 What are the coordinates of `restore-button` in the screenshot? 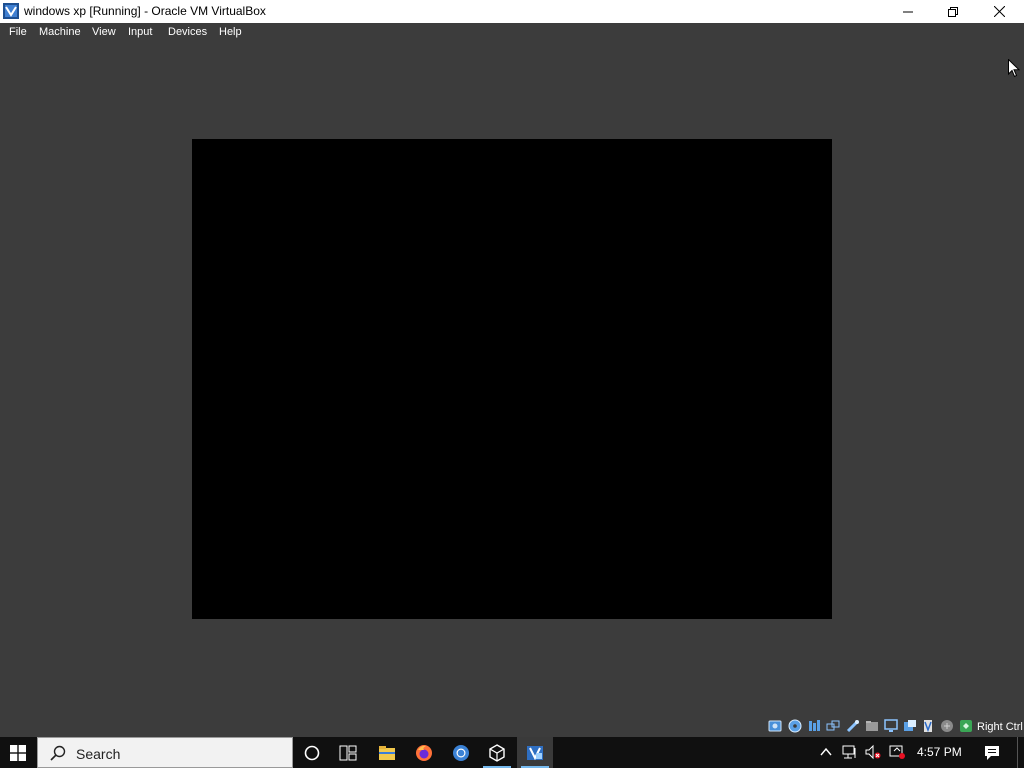 It's located at (953, 11).